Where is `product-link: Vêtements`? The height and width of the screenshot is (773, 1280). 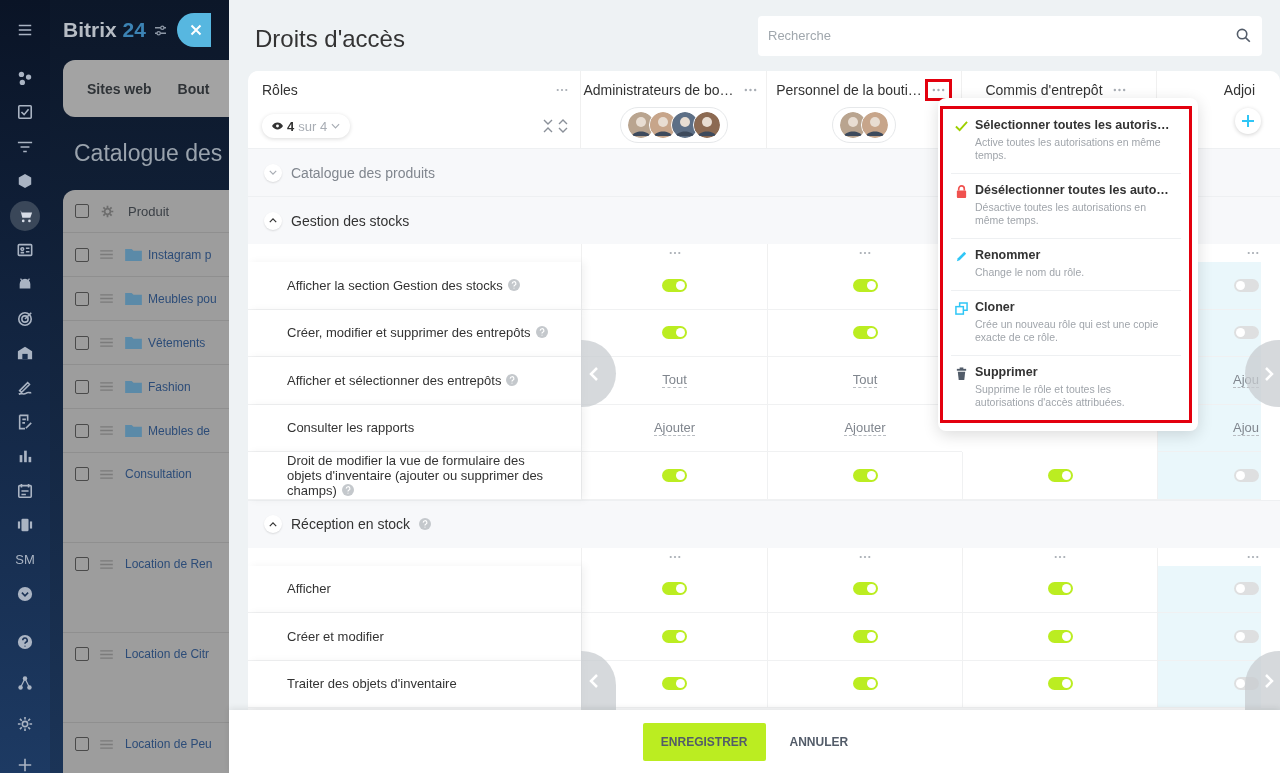 product-link: Vêtements is located at coordinates (177, 342).